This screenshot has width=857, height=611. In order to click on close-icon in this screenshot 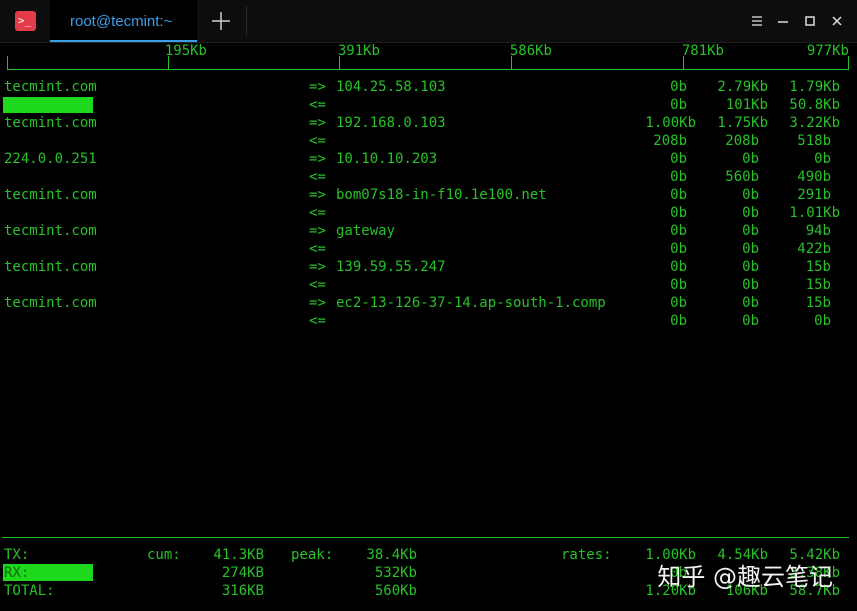, I will do `click(837, 21)`.